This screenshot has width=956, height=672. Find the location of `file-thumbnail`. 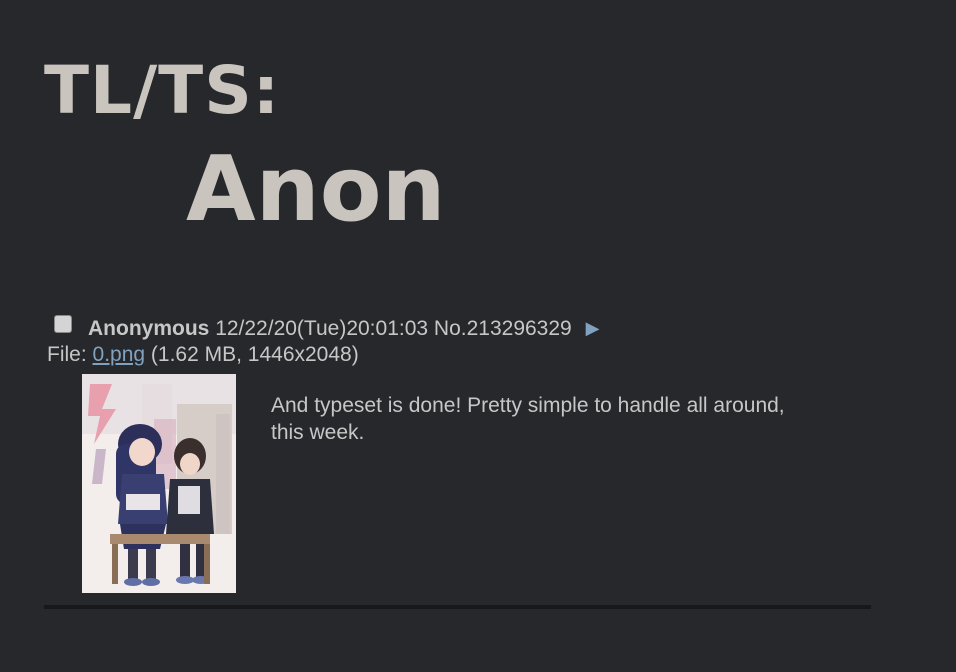

file-thumbnail is located at coordinates (159, 483).